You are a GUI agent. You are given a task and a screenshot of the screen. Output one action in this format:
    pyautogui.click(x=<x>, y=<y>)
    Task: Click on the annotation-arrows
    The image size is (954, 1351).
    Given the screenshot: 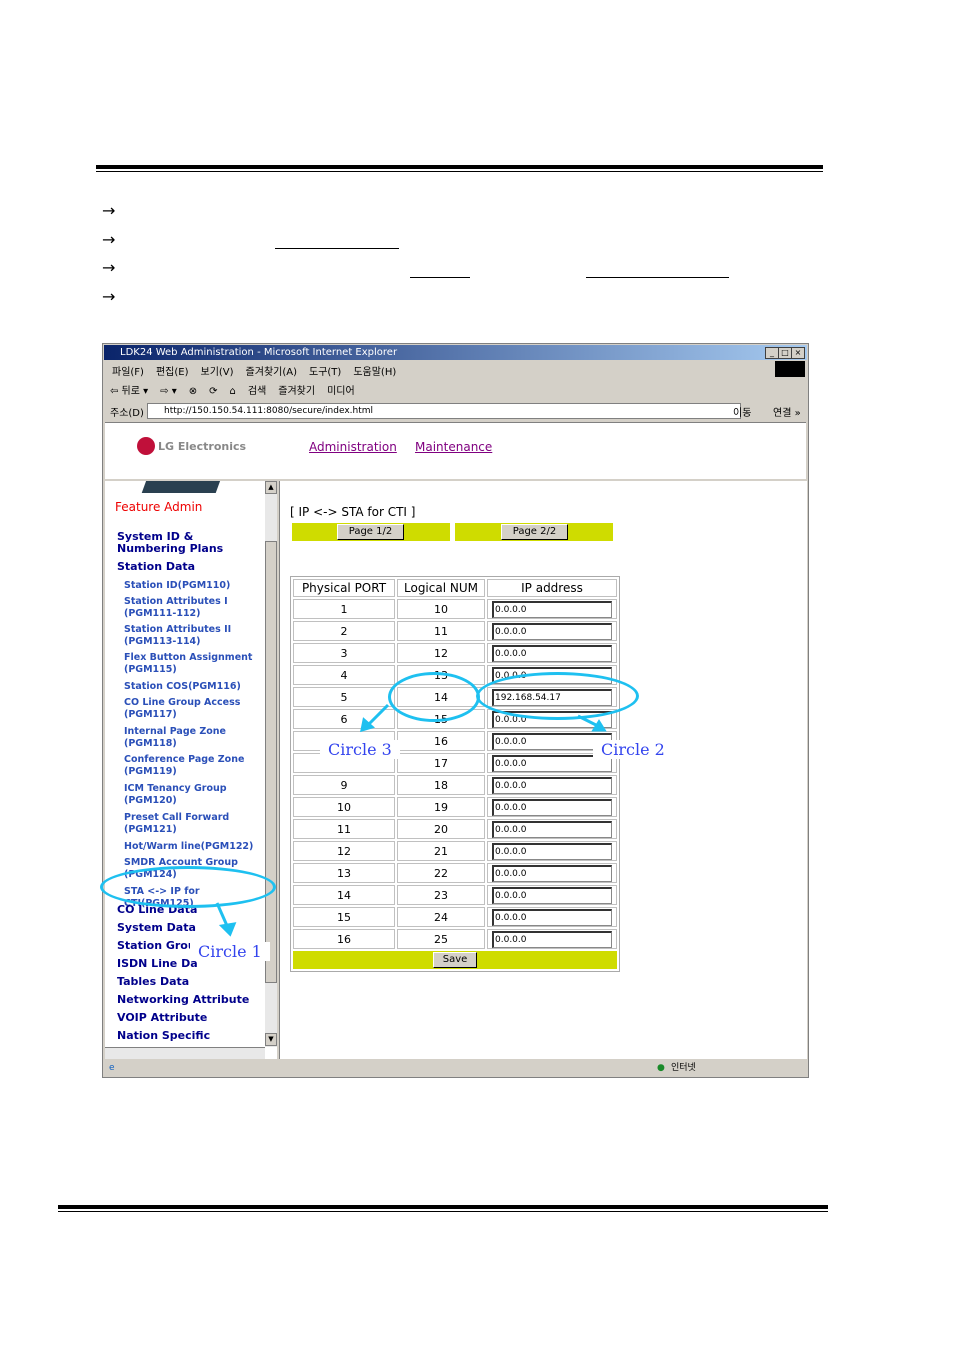 What is the action you would take?
    pyautogui.click(x=411, y=820)
    